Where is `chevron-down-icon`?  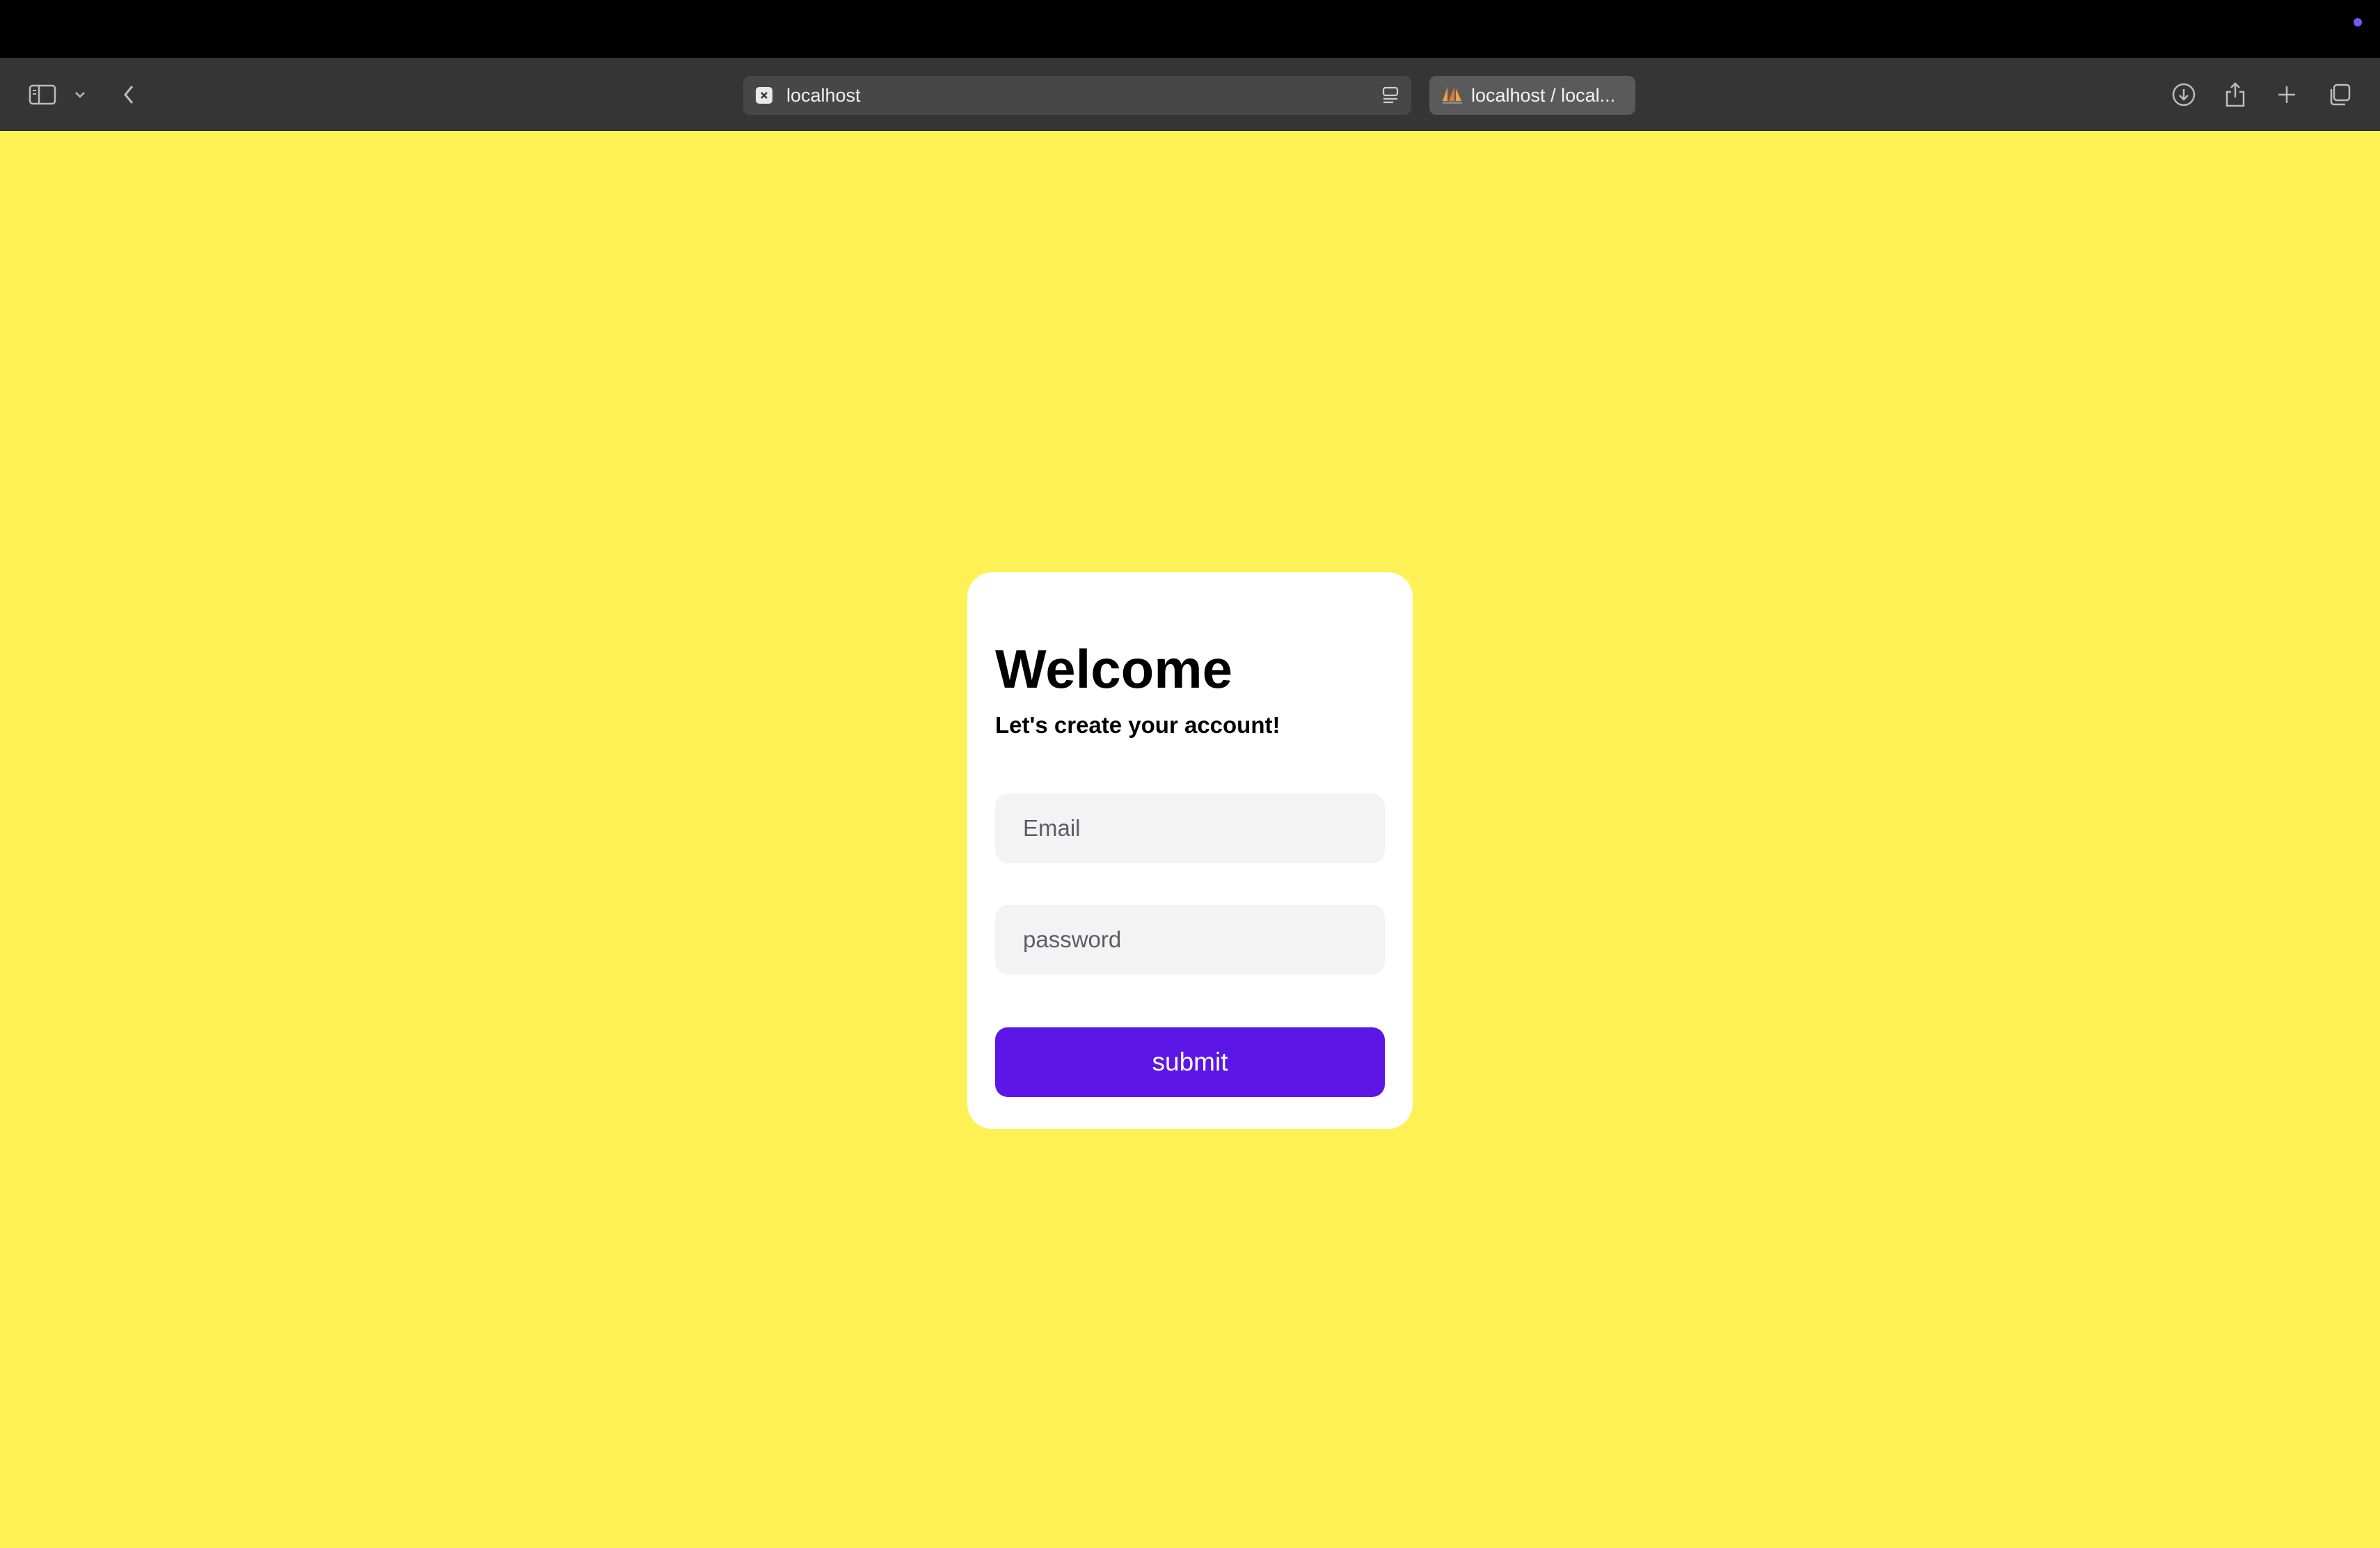
chevron-down-icon is located at coordinates (80, 94).